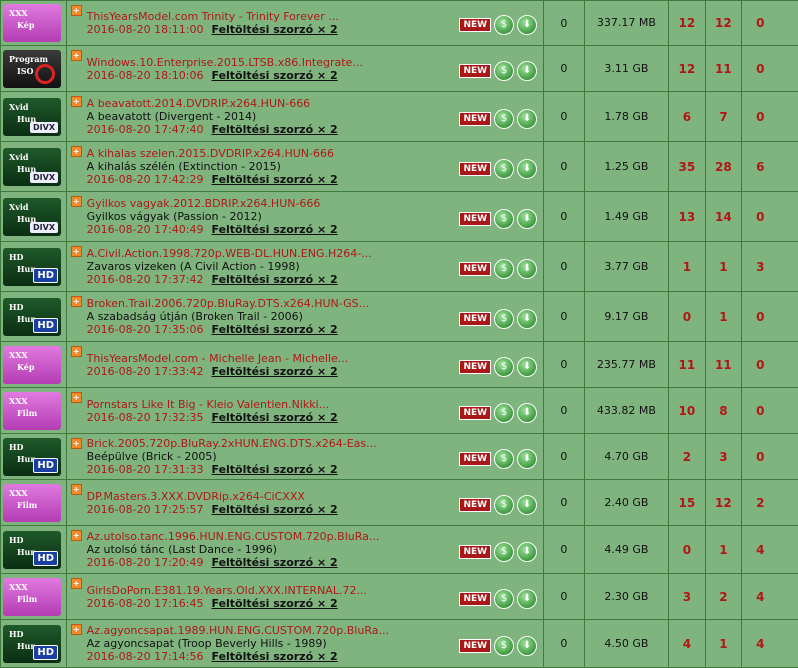 The height and width of the screenshot is (668, 798). Describe the element at coordinates (687, 267) in the screenshot. I see `seeders-count: 1` at that location.